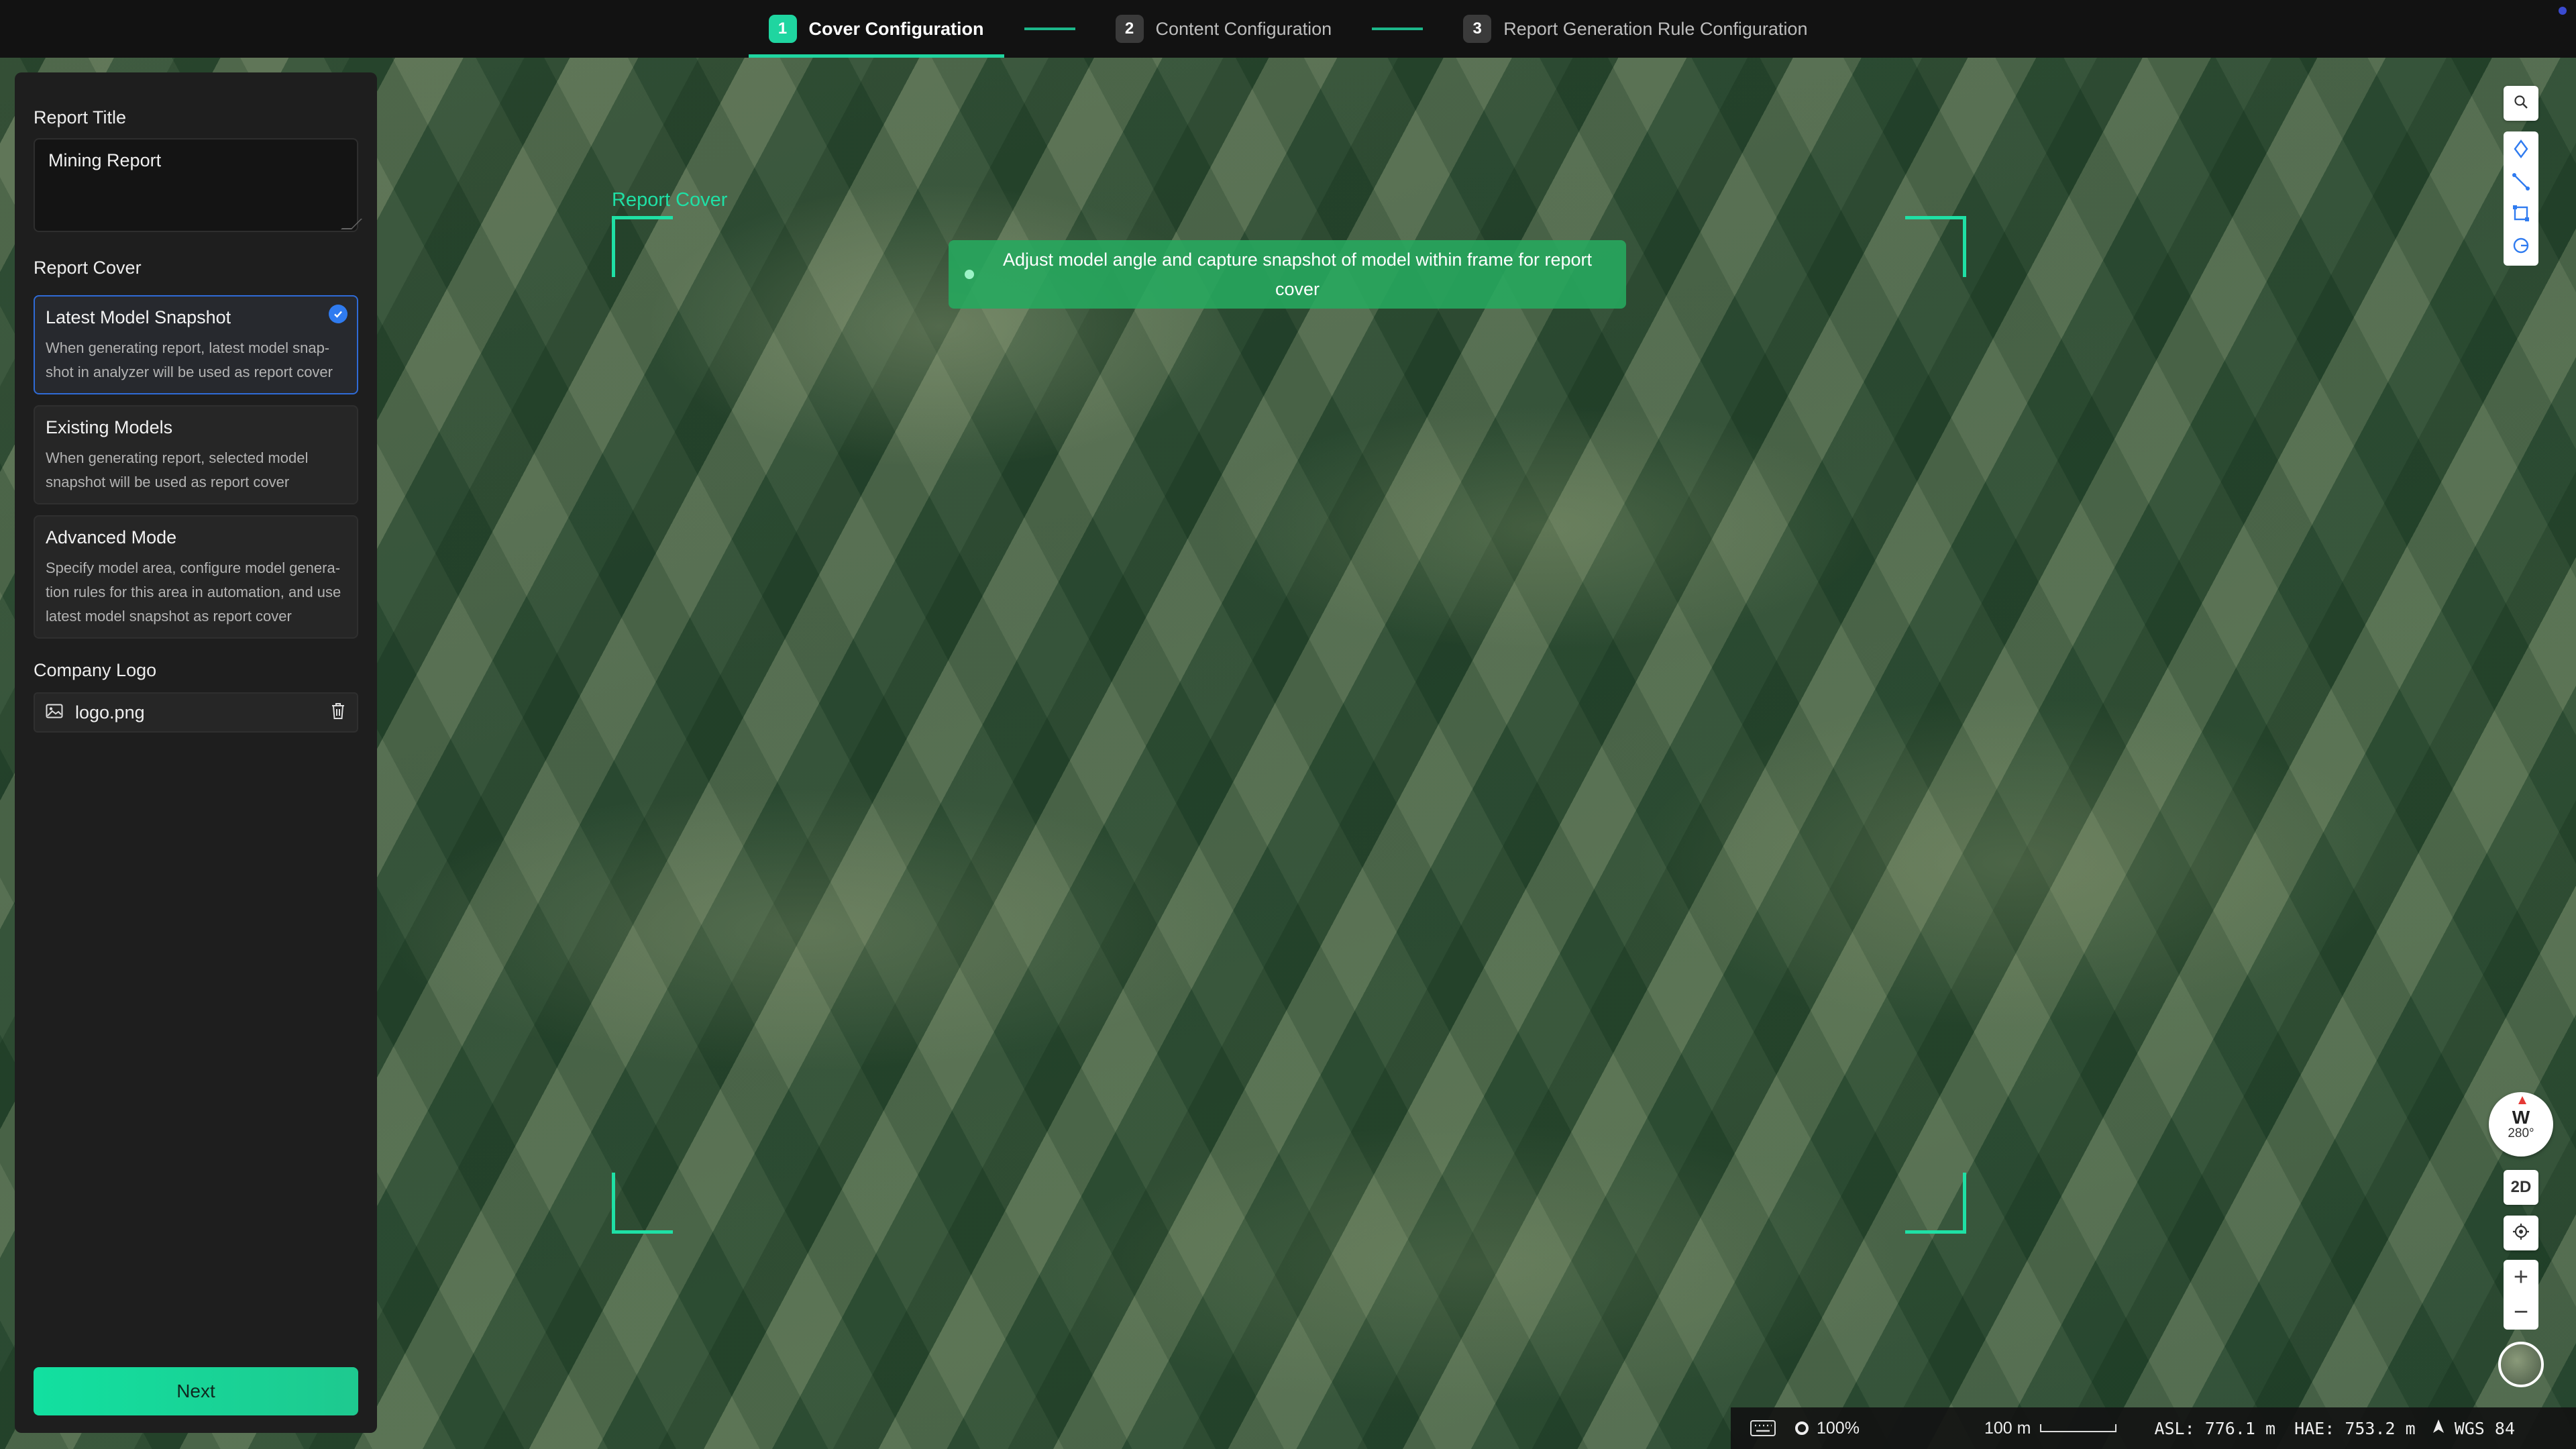 This screenshot has height=1449, width=2576. I want to click on step-content-configuration: 2 Content Configuration, so click(1223, 29).